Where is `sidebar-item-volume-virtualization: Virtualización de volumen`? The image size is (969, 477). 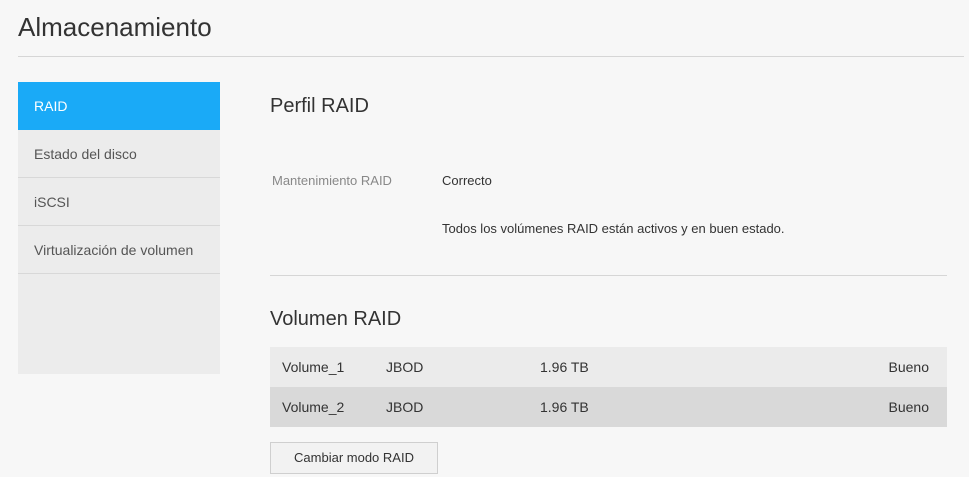 sidebar-item-volume-virtualization: Virtualización de volumen is located at coordinates (119, 250).